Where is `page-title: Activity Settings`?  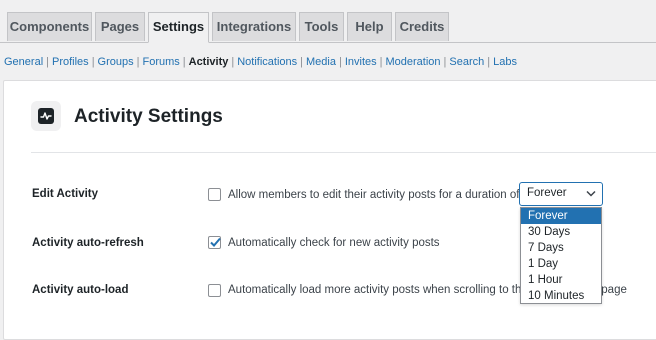 page-title: Activity Settings is located at coordinates (148, 116).